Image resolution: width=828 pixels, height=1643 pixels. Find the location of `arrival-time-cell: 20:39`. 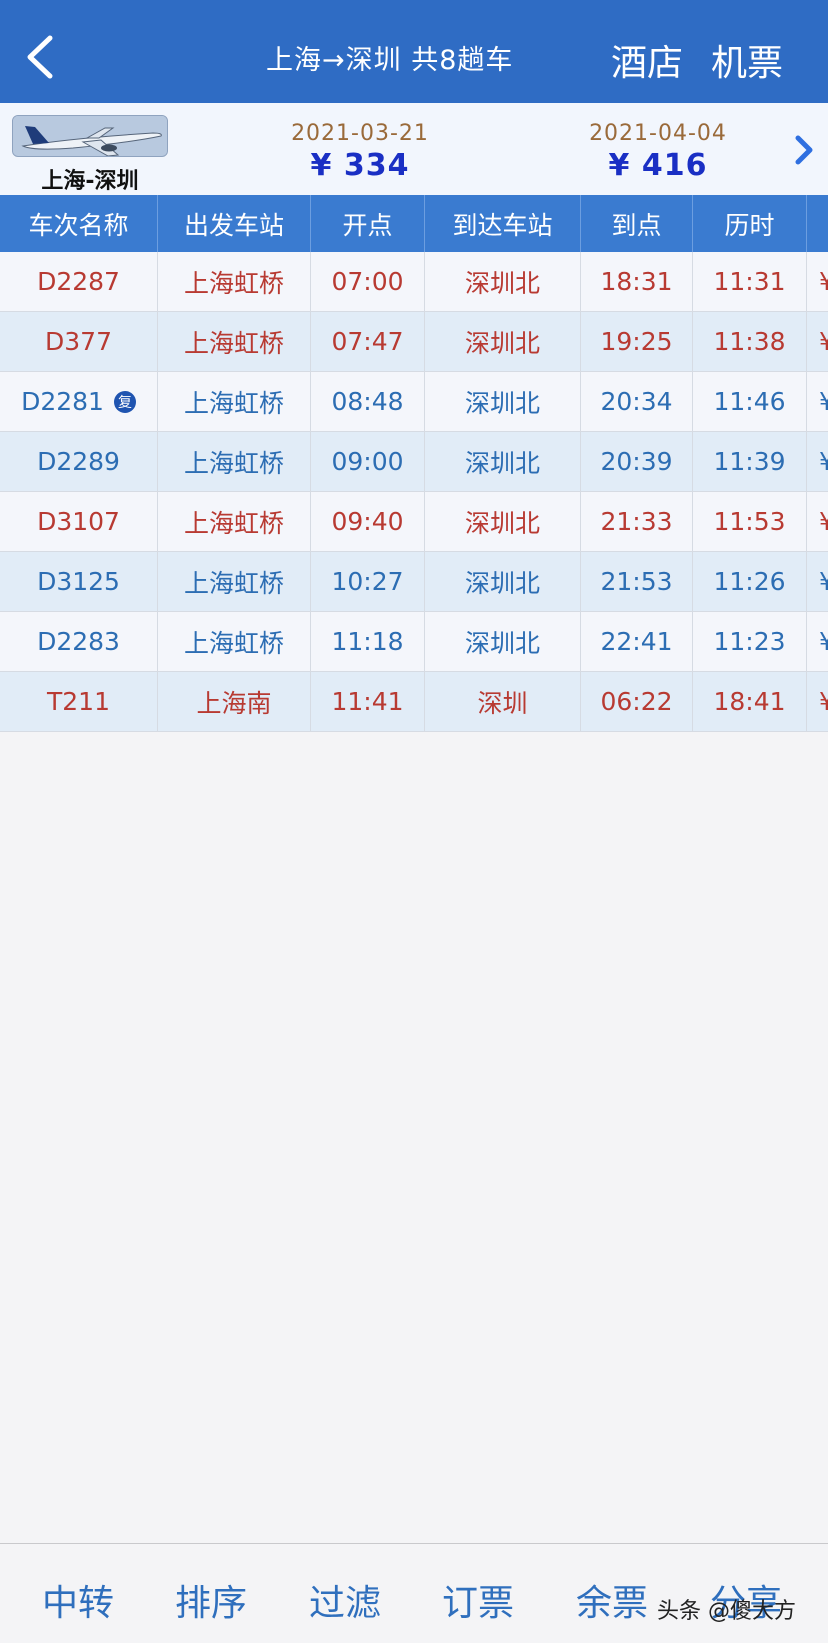

arrival-time-cell: 20:39 is located at coordinates (637, 461).